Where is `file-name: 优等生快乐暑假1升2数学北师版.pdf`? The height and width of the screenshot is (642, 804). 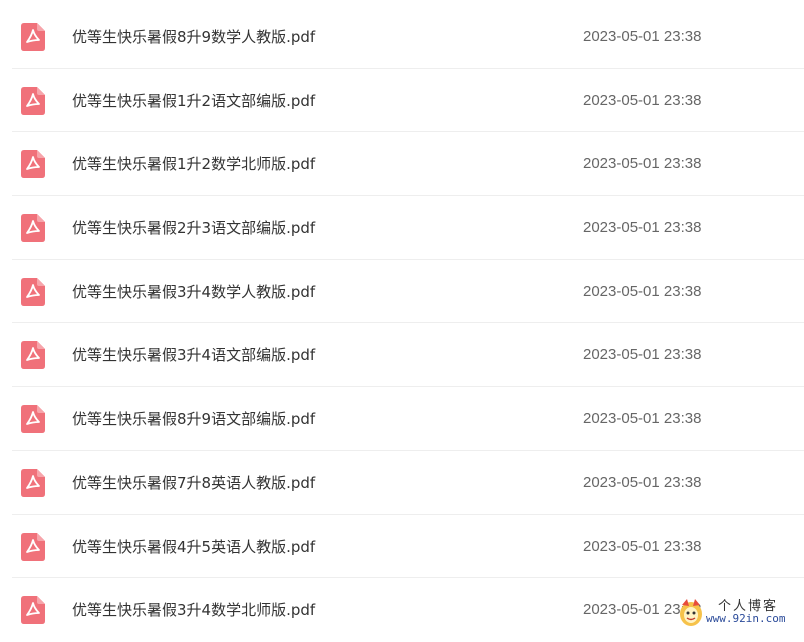
file-name: 优等生快乐暑假1升2数学北师版.pdf is located at coordinates (193, 164).